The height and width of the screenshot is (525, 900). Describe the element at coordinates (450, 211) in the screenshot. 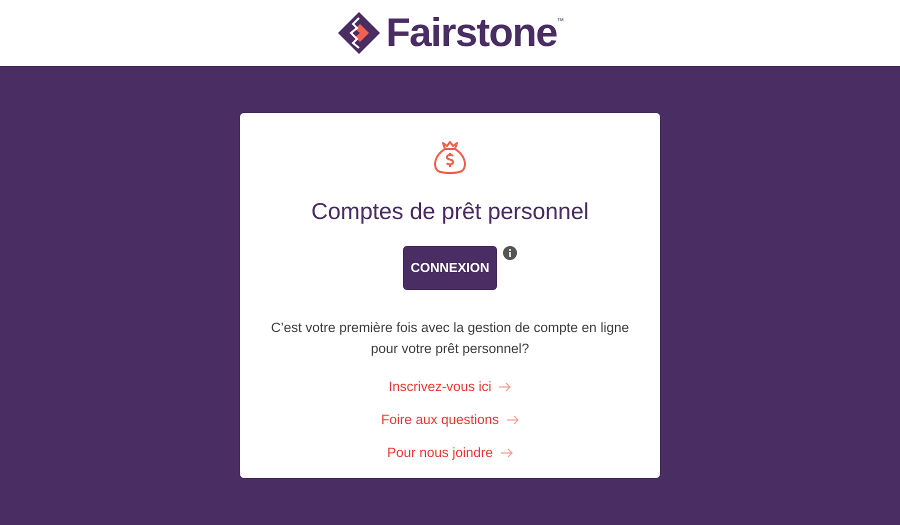

I see `card-title: Comptes de prêt personnel` at that location.